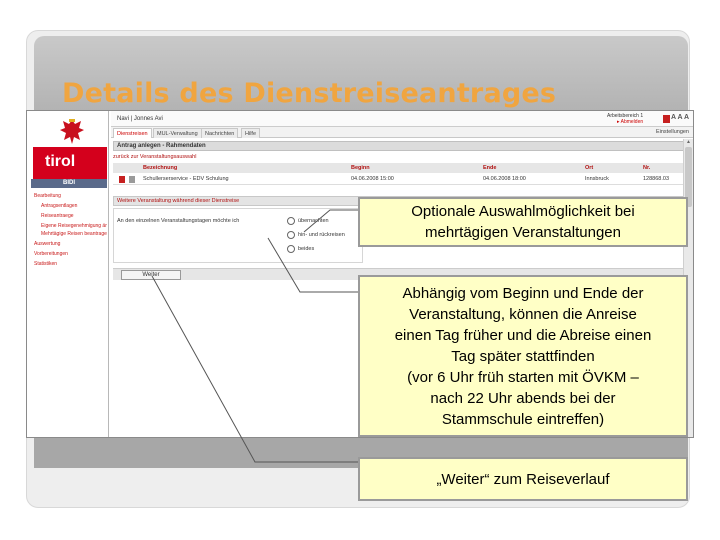 The width and height of the screenshot is (720, 540). Describe the element at coordinates (666, 119) in the screenshot. I see `pdf-icon` at that location.